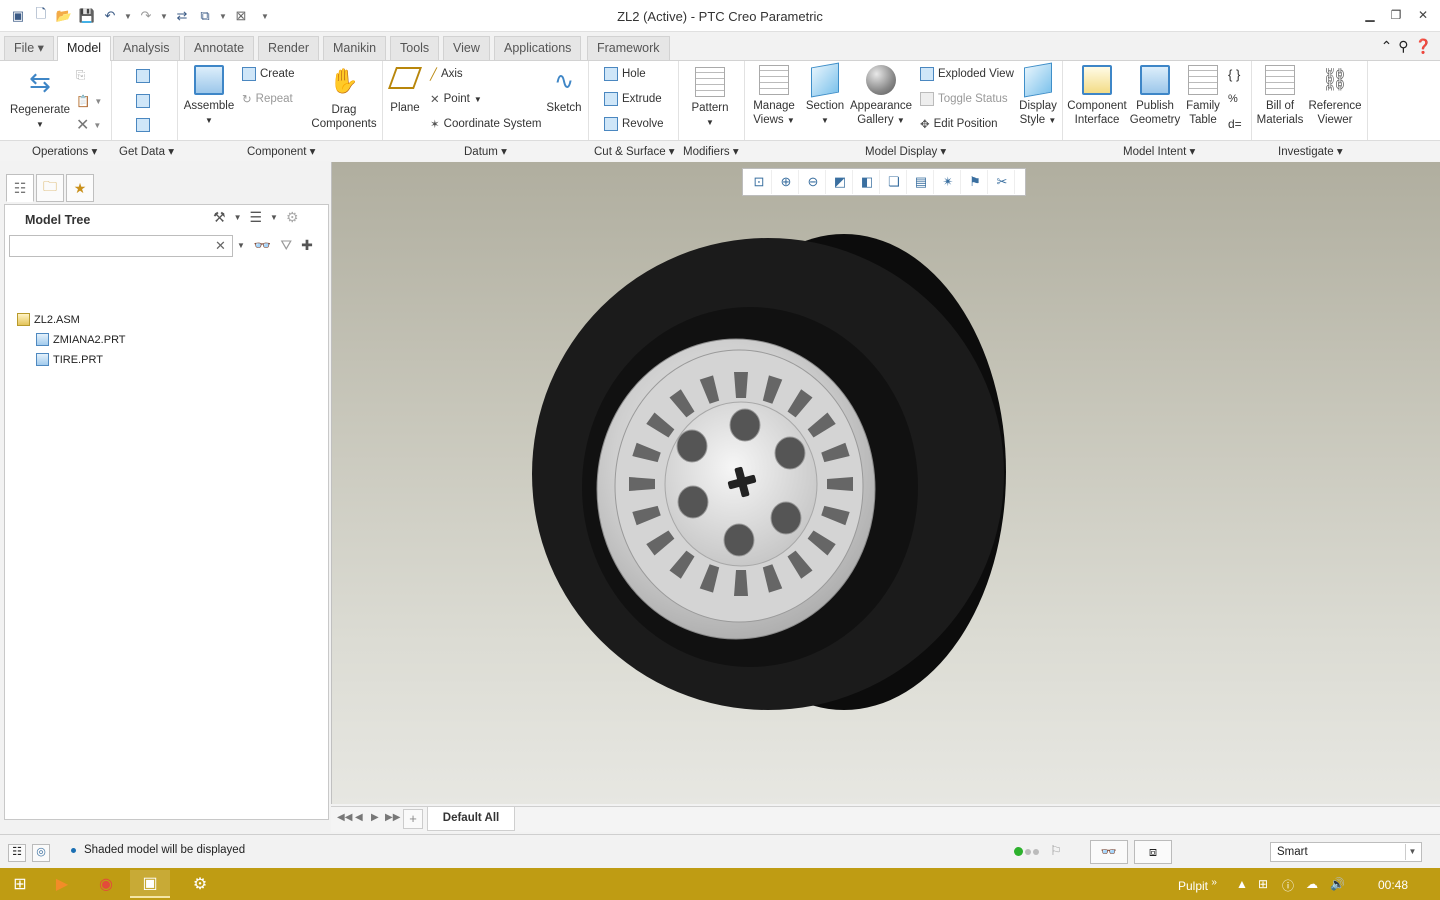 The height and width of the screenshot is (900, 1440). I want to click on relations-button: { }, so click(1234, 74).